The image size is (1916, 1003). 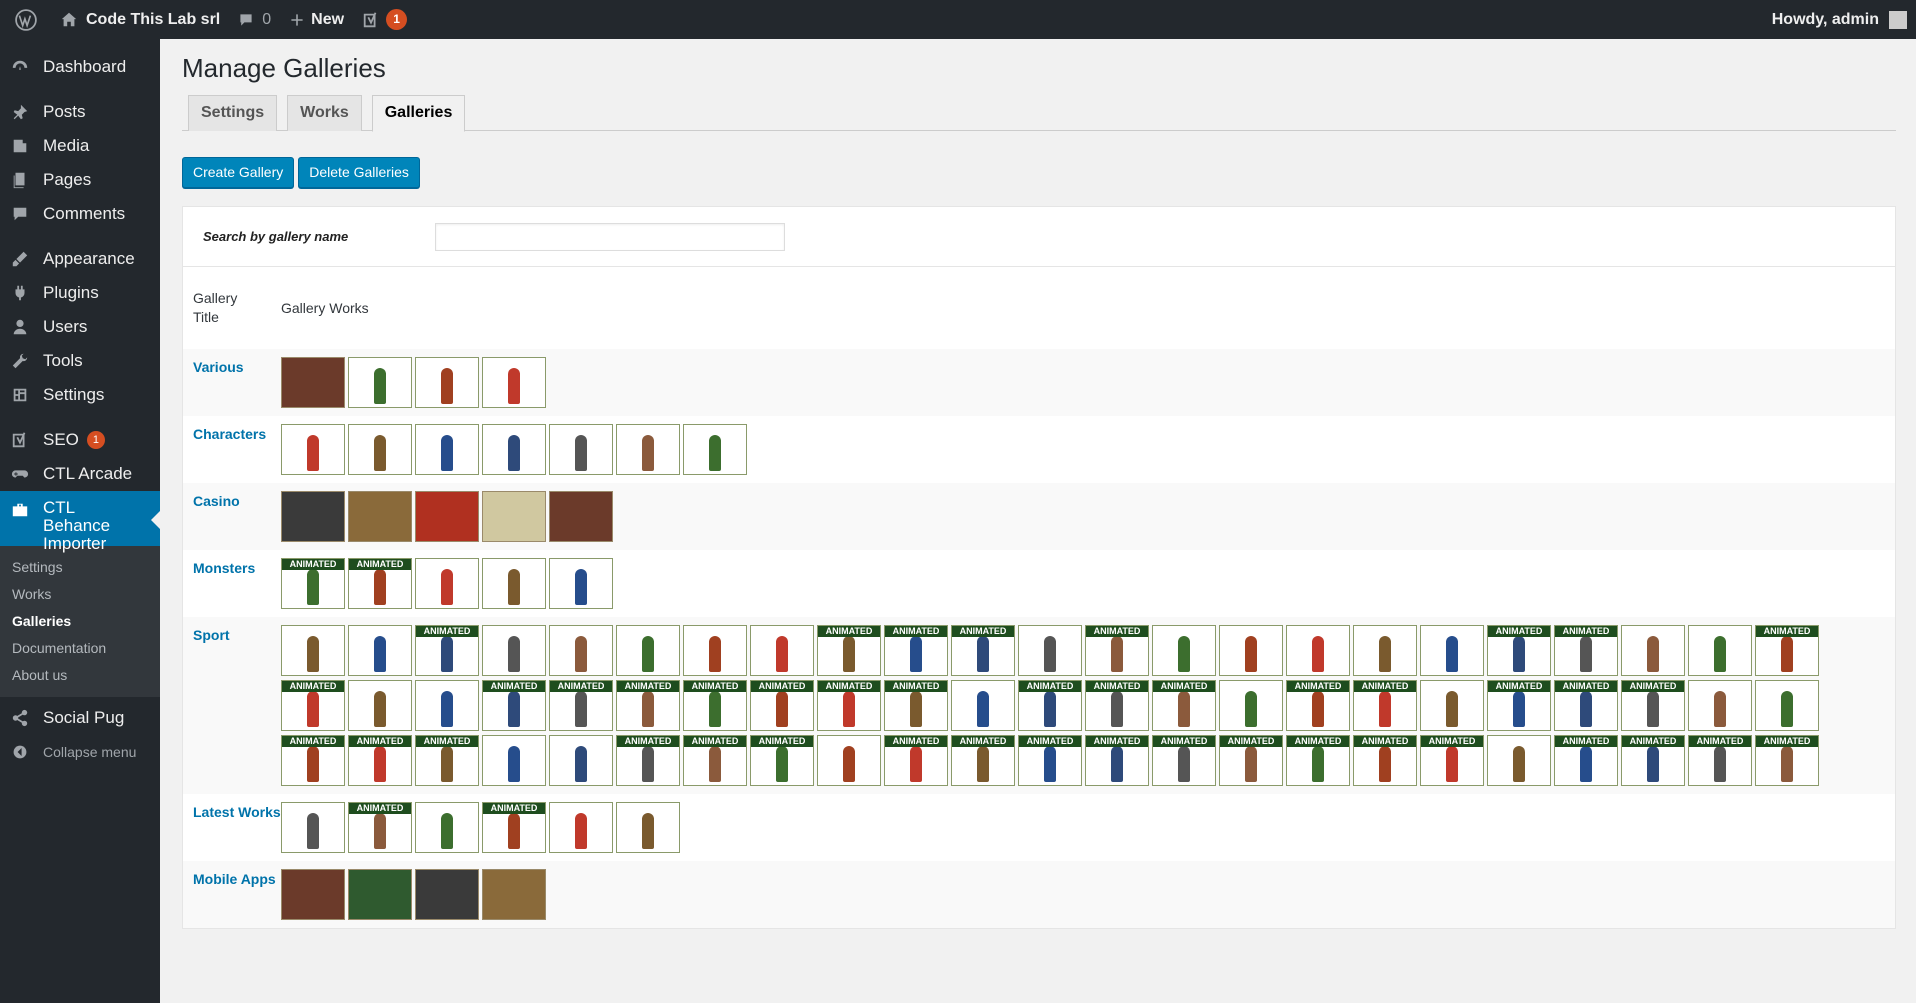 I want to click on gallery-name-link: Various, so click(x=237, y=382).